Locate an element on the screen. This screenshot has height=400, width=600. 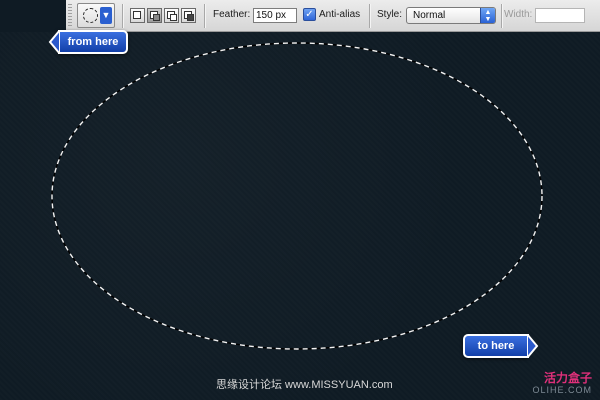
style-label: Style: is located at coordinates (390, 14).